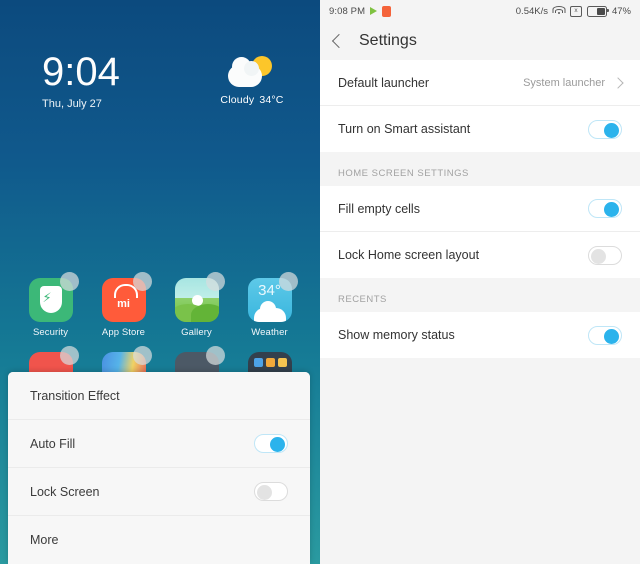  What do you see at coordinates (271, 100) in the screenshot?
I see `weather-temperature: 34°C` at bounding box center [271, 100].